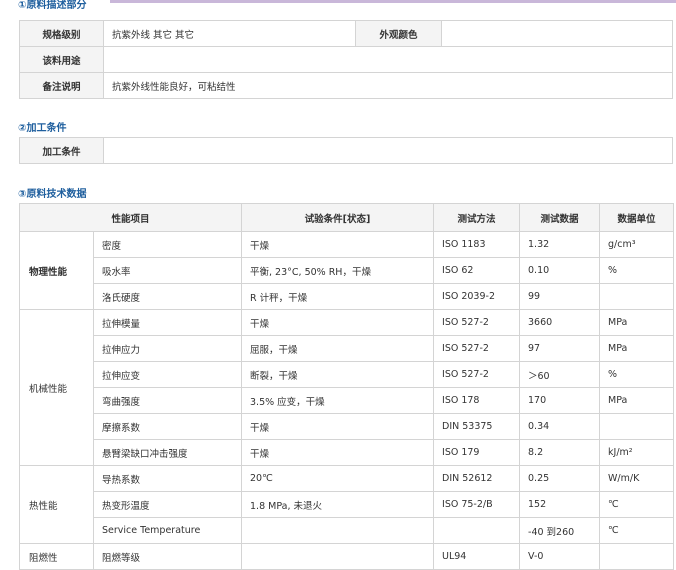  Describe the element at coordinates (560, 400) in the screenshot. I see `test-value: 170` at that location.